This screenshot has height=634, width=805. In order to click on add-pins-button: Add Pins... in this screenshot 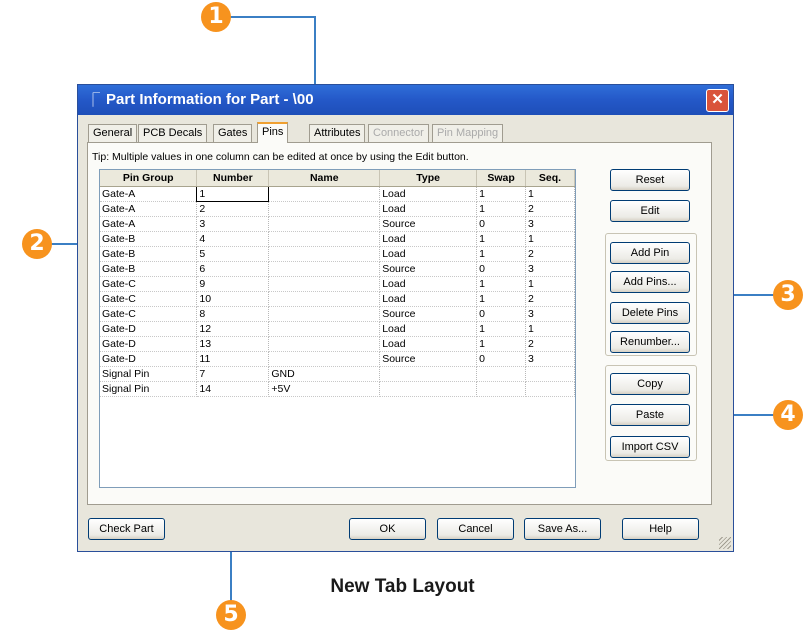, I will do `click(650, 282)`.